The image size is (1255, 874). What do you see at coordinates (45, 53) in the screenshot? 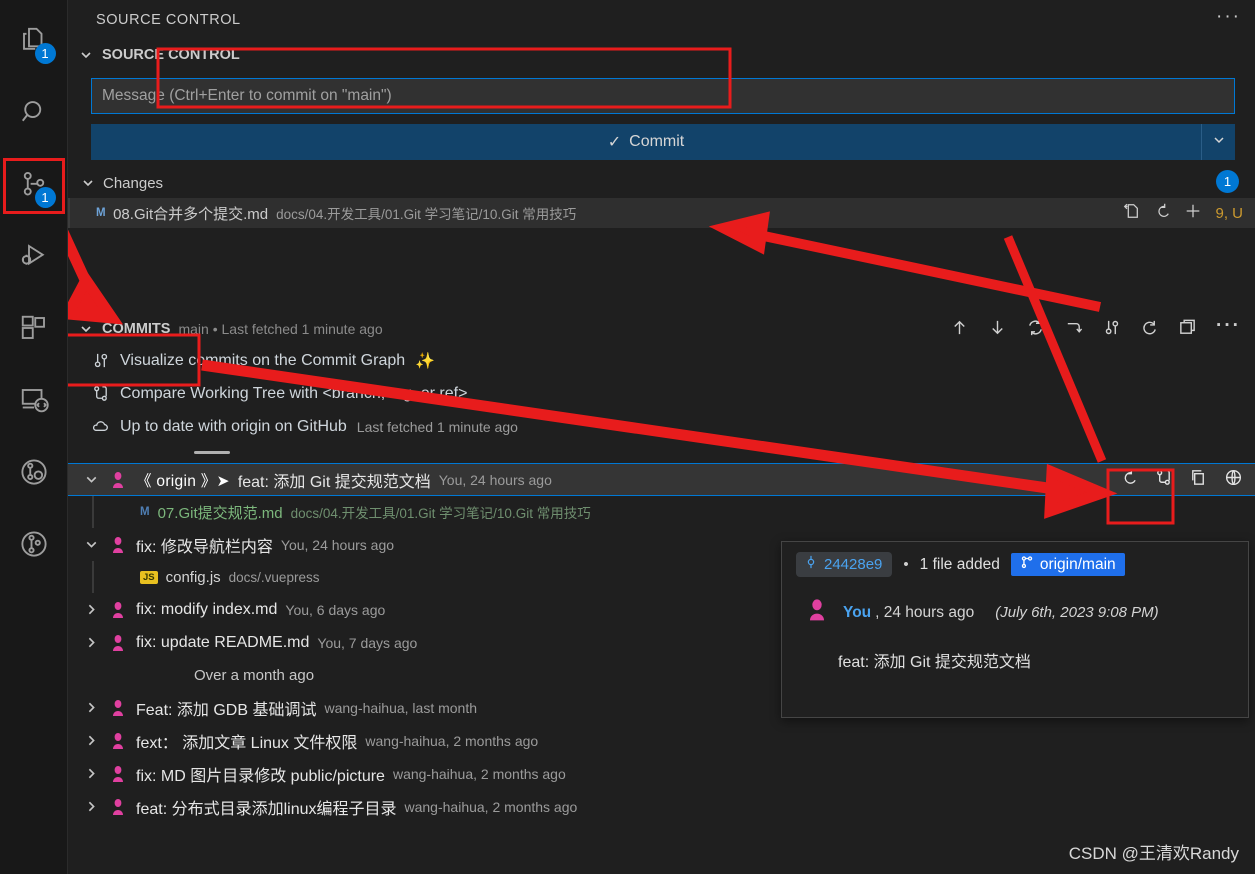
I see `explorer-badge: 1` at bounding box center [45, 53].